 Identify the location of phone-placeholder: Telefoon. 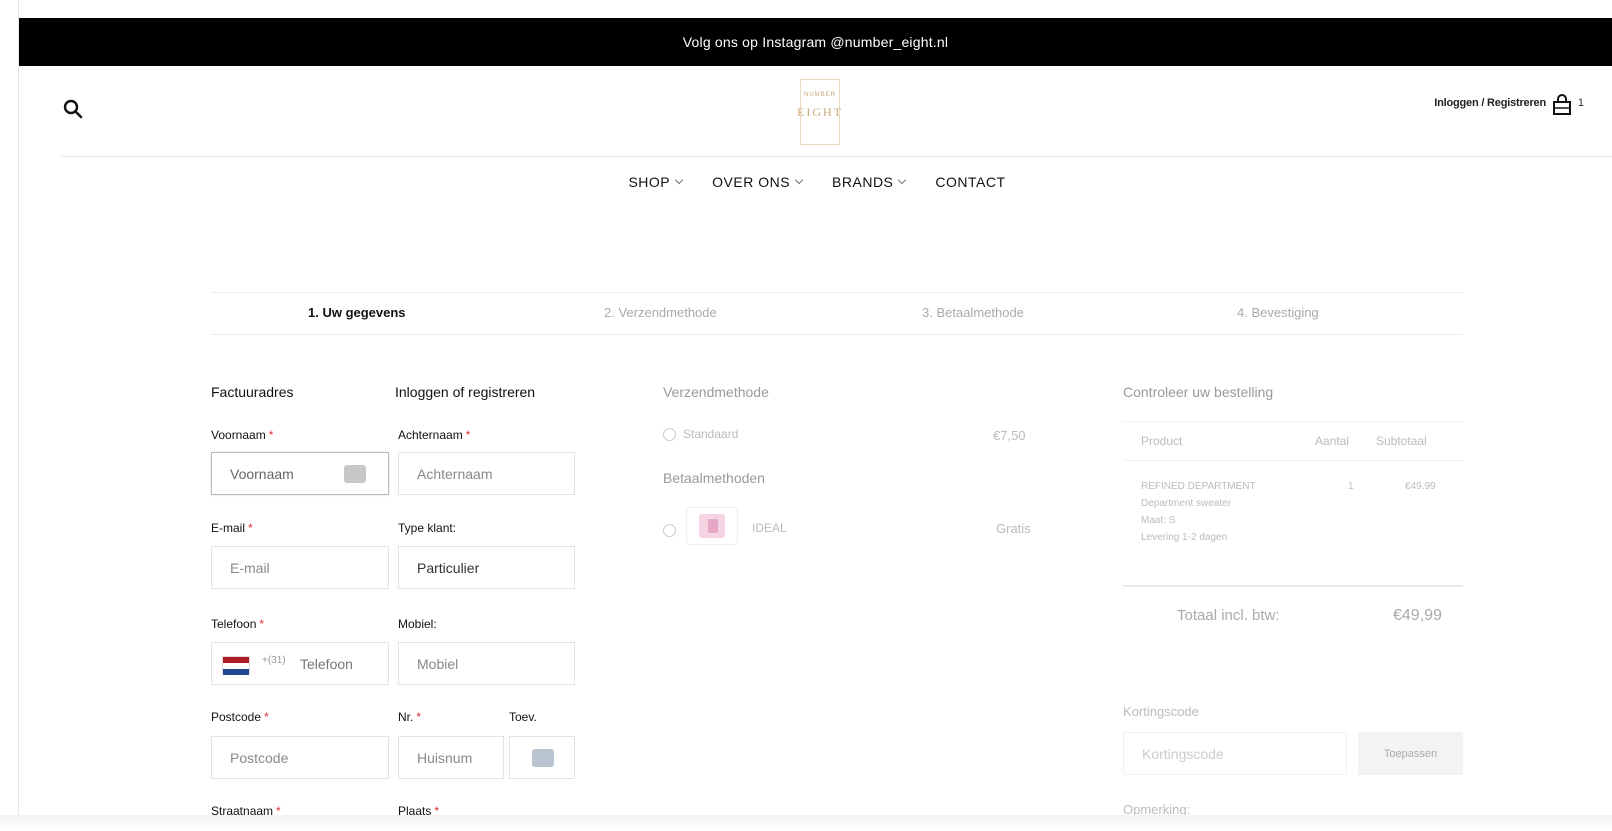
(326, 664).